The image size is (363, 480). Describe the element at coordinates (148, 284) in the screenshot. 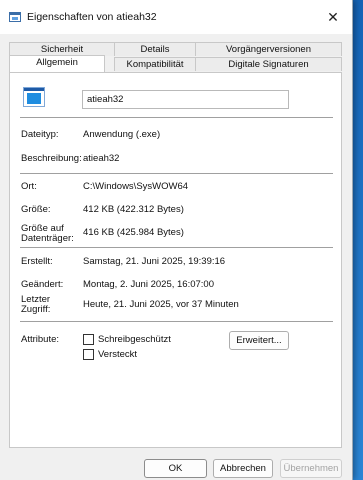

I see `geaendert-value: Montag, 2. Juni 2025, 16:07:00` at that location.